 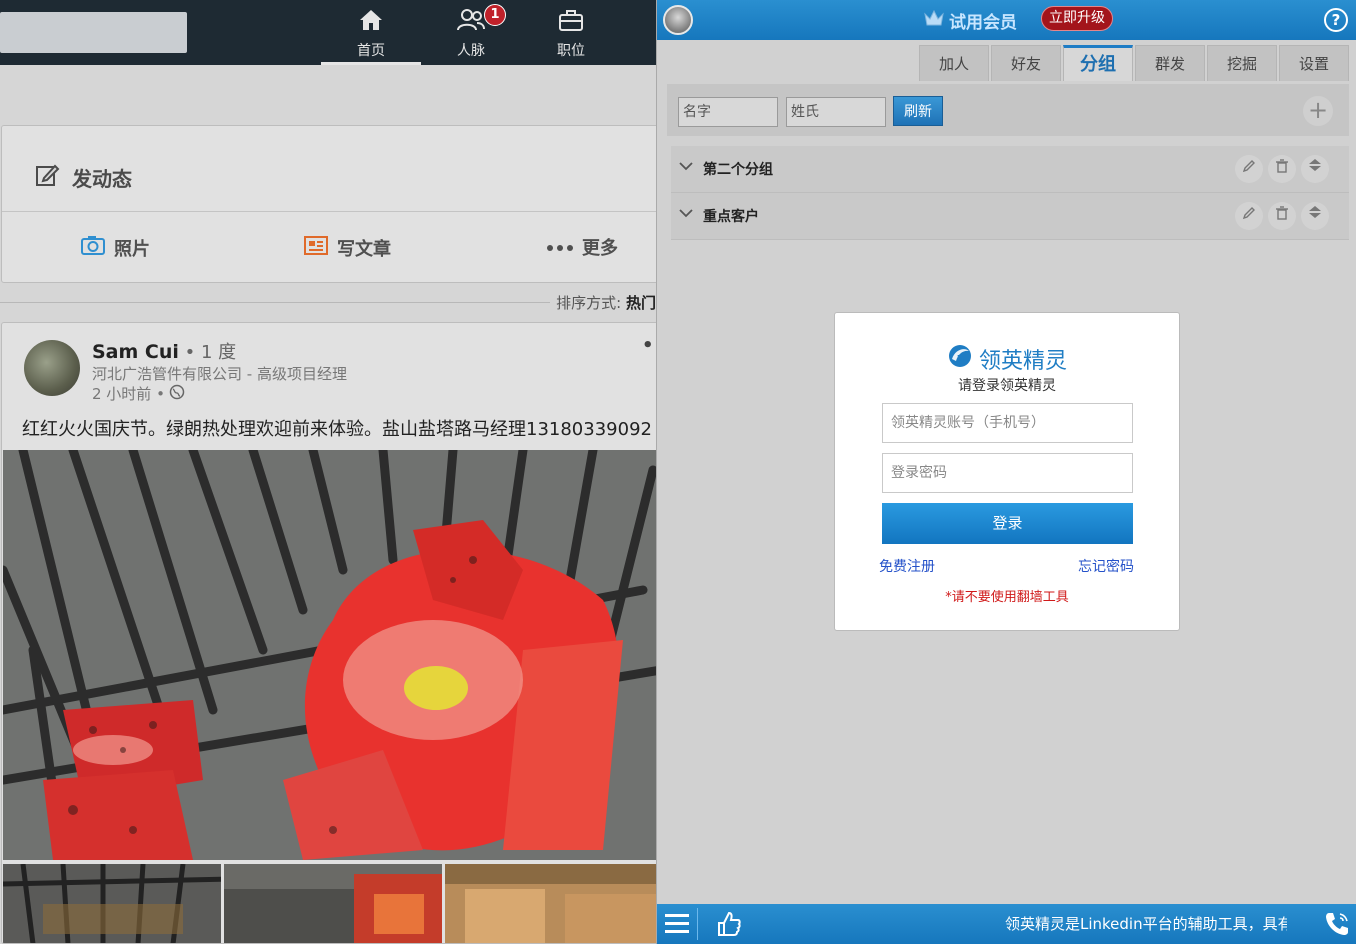 I want to click on plugin-tabs: 加人 好友 分组 群发 挖掘 设置, so click(x=1134, y=63).